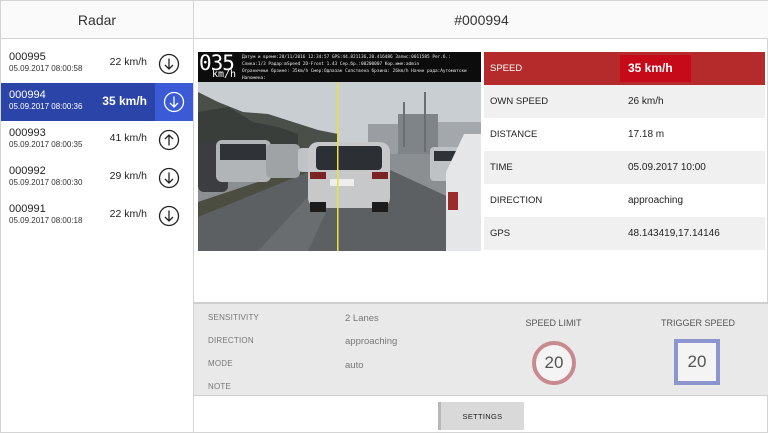  I want to click on record-row-000992: 000992 05.09.2017 08:00:30 29 km/h, so click(97, 178).